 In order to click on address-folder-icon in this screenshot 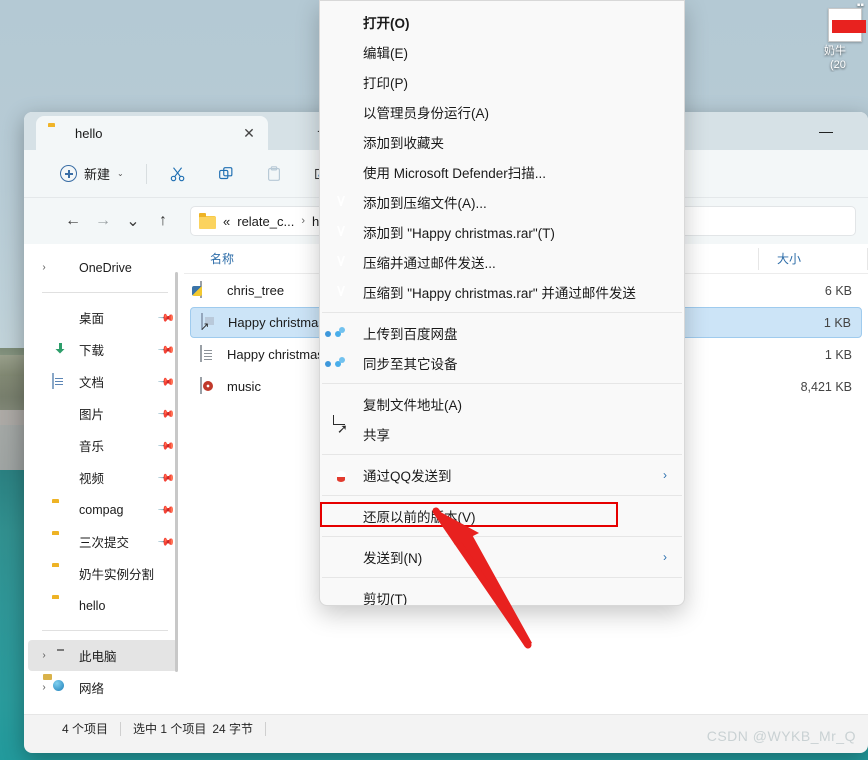, I will do `click(207, 220)`.